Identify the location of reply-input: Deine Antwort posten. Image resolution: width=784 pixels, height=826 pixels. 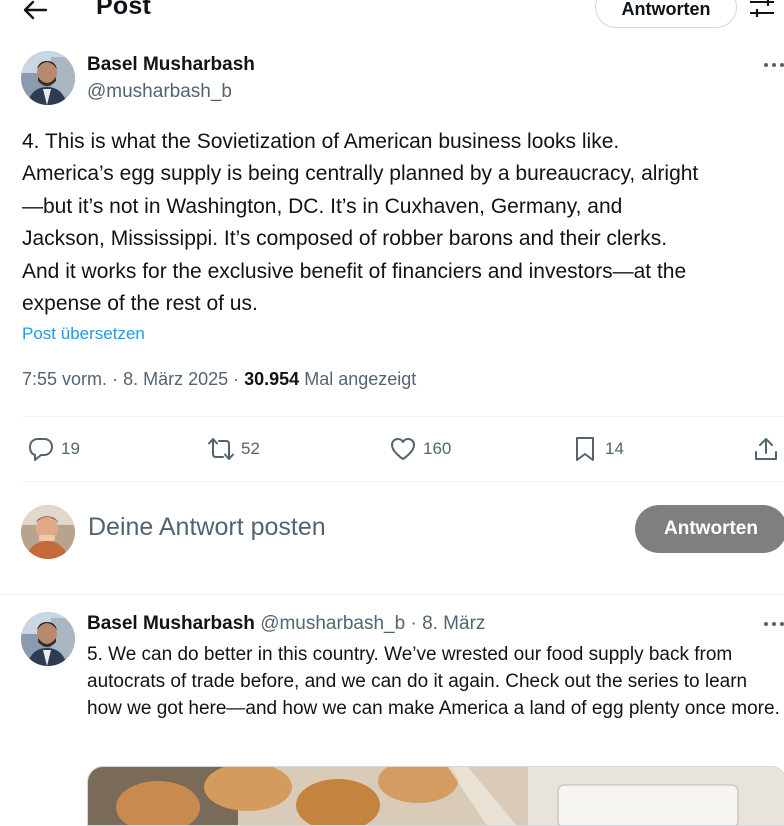
(207, 527).